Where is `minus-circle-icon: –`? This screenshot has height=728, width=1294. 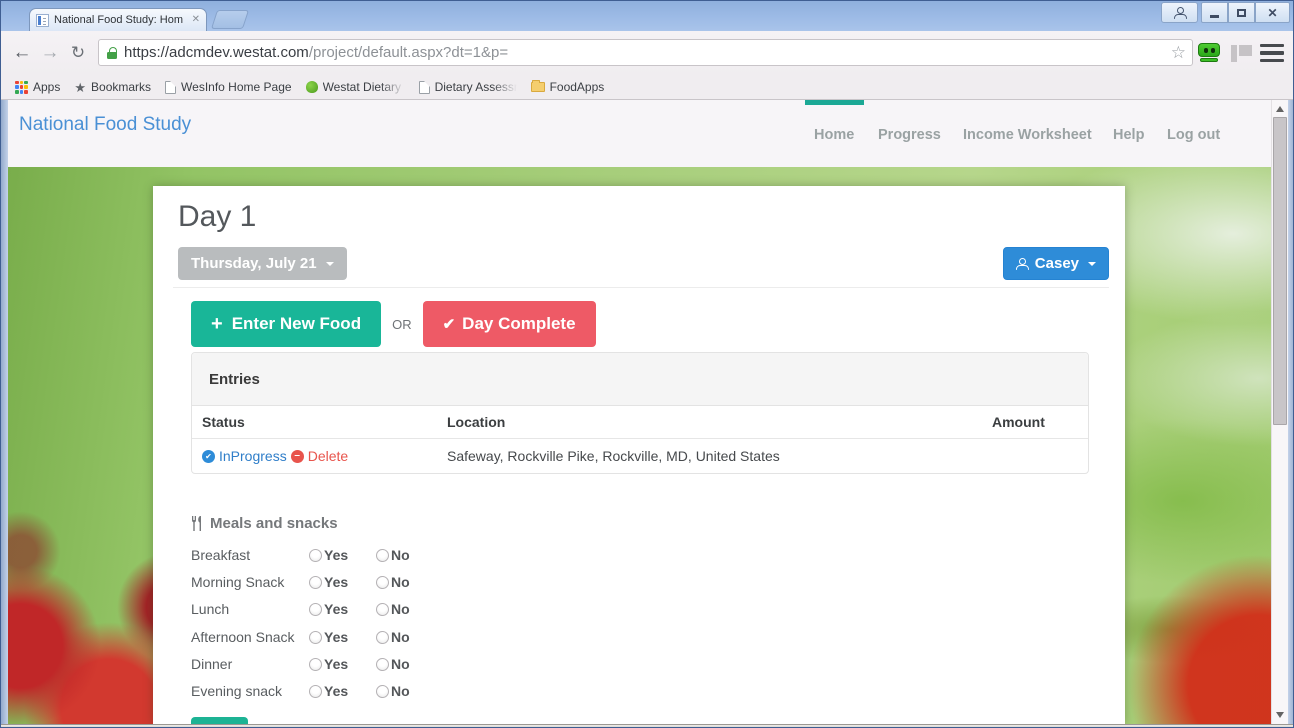 minus-circle-icon: – is located at coordinates (297, 456).